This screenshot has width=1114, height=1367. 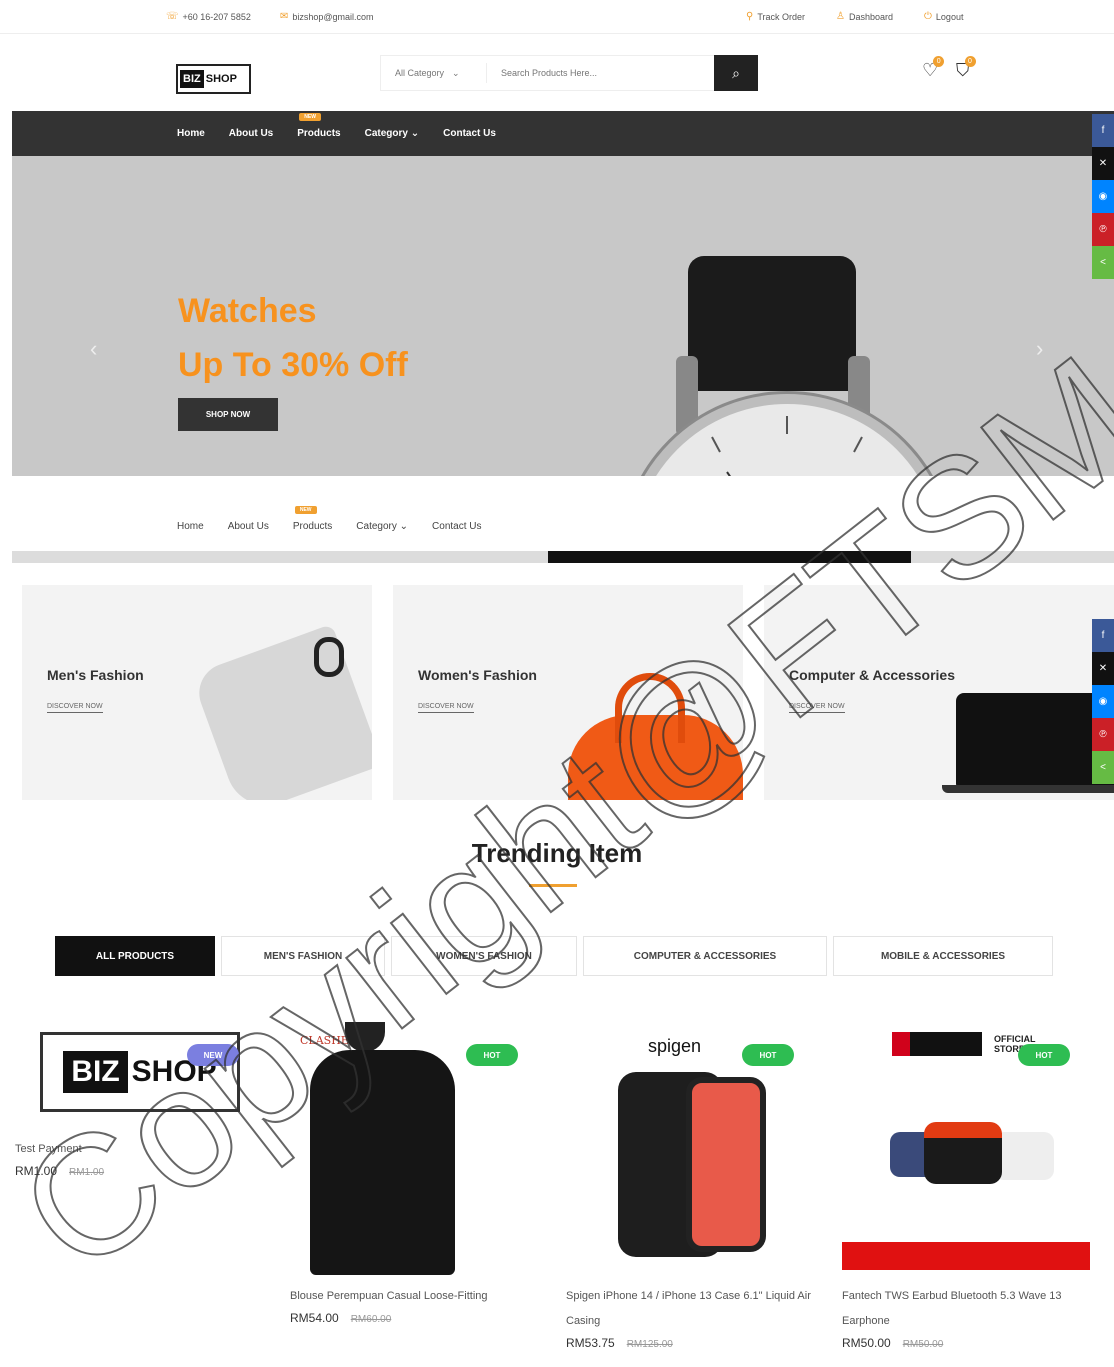 I want to click on product-banner-strip, so click(x=966, y=1256).